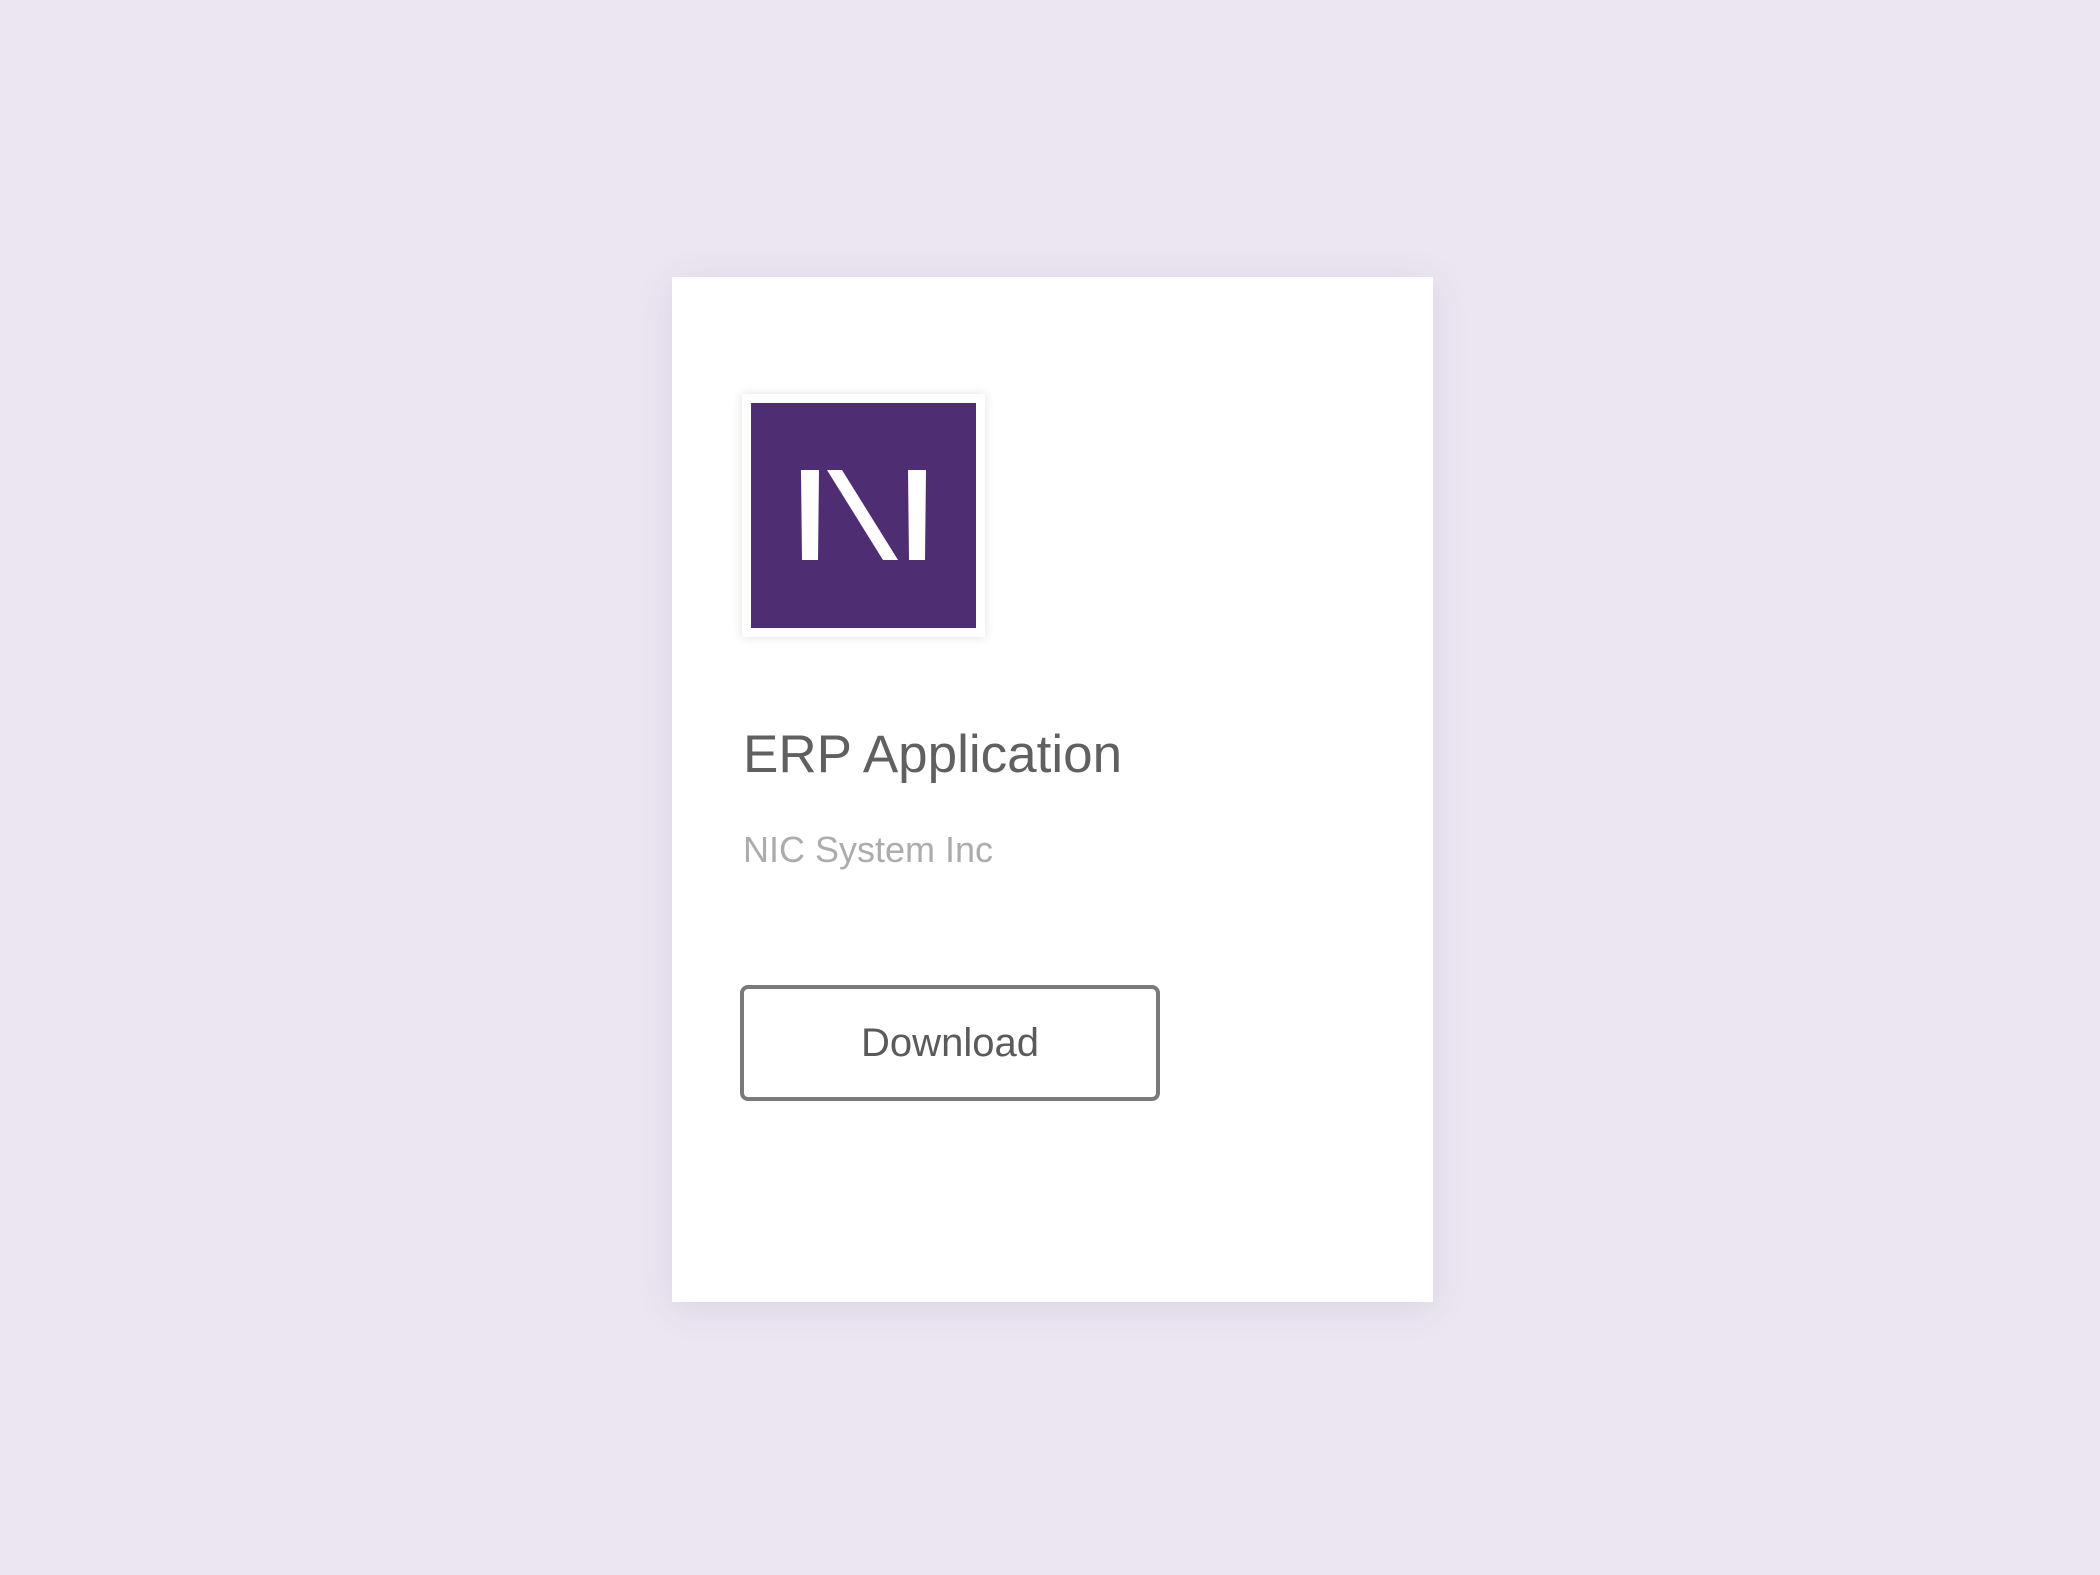  Describe the element at coordinates (868, 849) in the screenshot. I see `vendor-name: NIC System Inc` at that location.